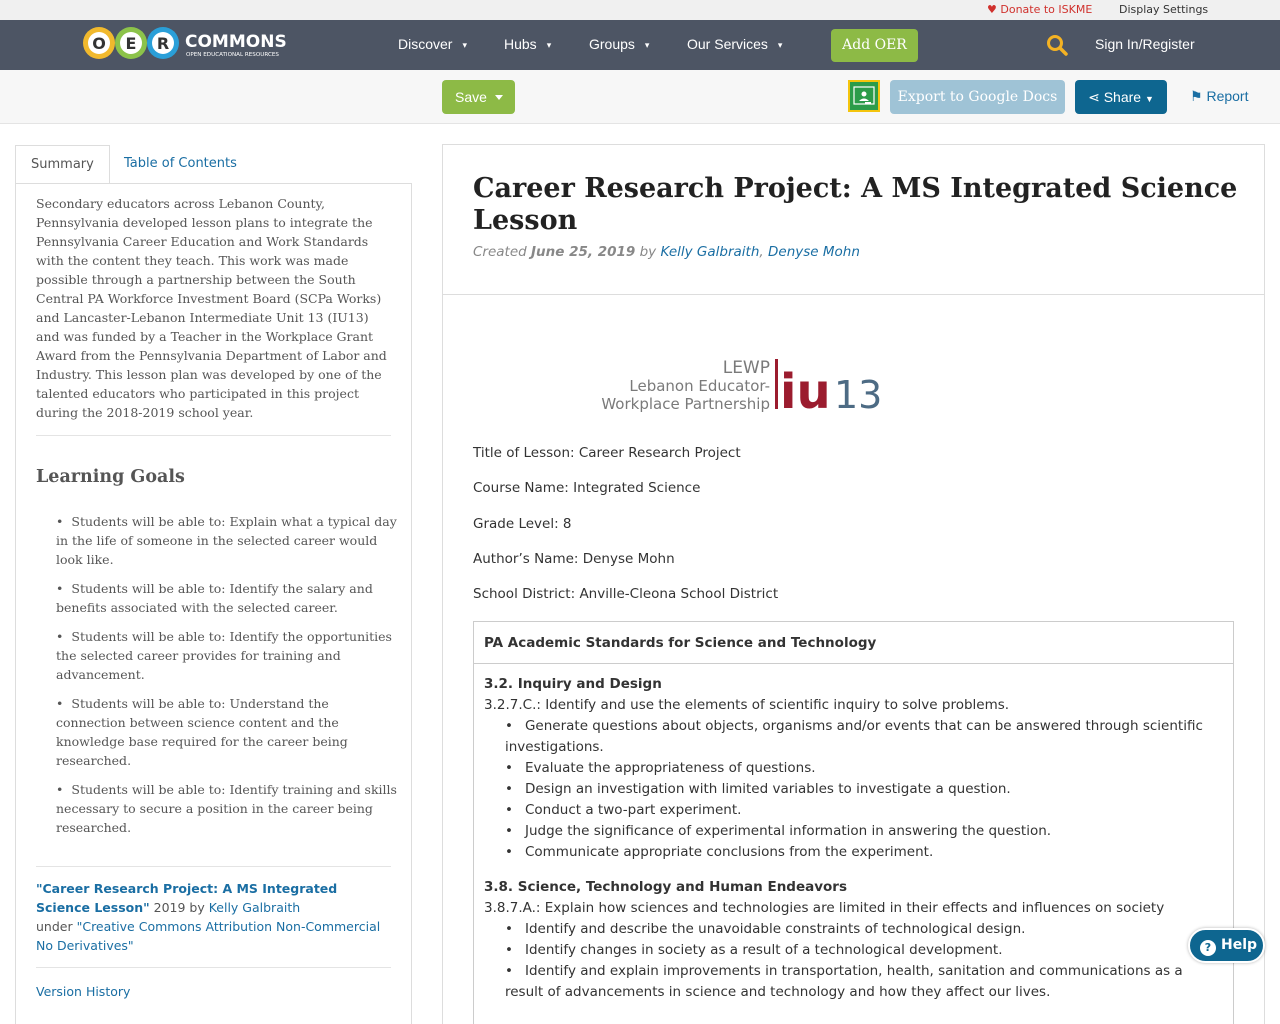 The height and width of the screenshot is (1024, 1280). Describe the element at coordinates (1219, 96) in the screenshot. I see `report-link: ⚑ Report` at that location.